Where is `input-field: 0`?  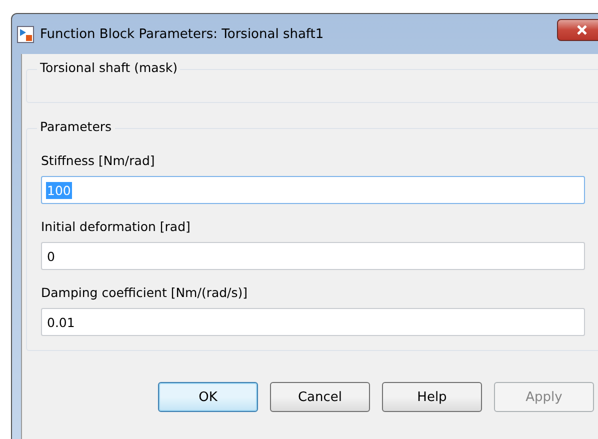
input-field: 0 is located at coordinates (313, 256).